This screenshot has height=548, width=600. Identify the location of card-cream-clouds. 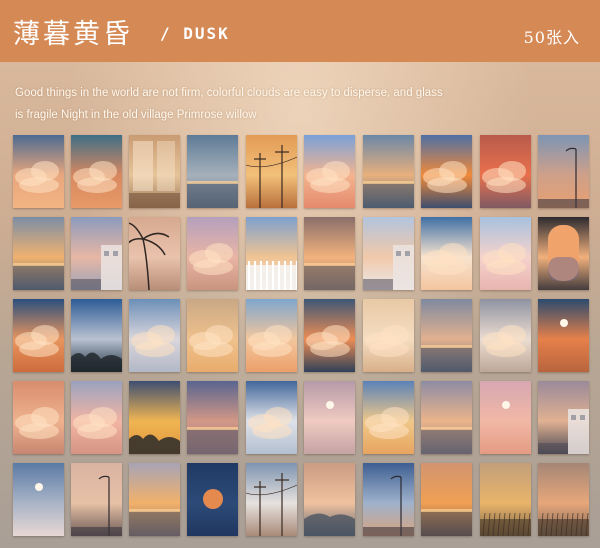
(388, 335).